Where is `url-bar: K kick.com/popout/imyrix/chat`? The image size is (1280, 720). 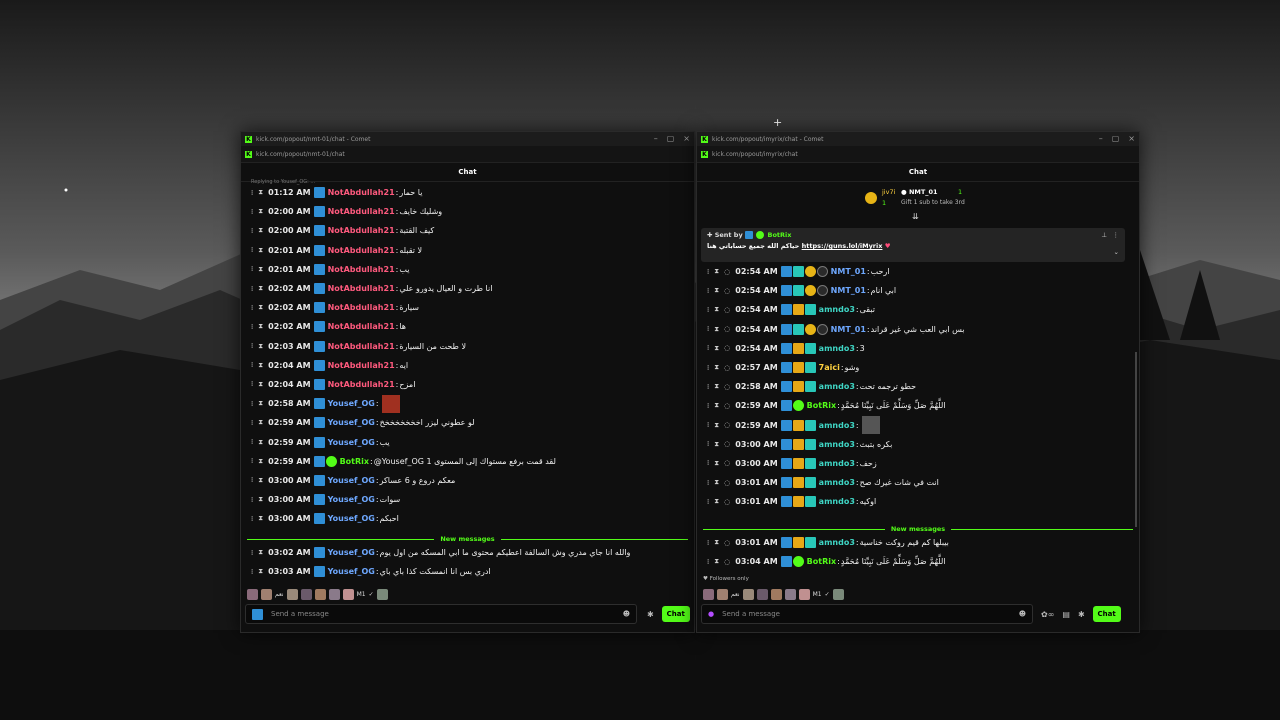 url-bar: K kick.com/popout/imyrix/chat is located at coordinates (918, 154).